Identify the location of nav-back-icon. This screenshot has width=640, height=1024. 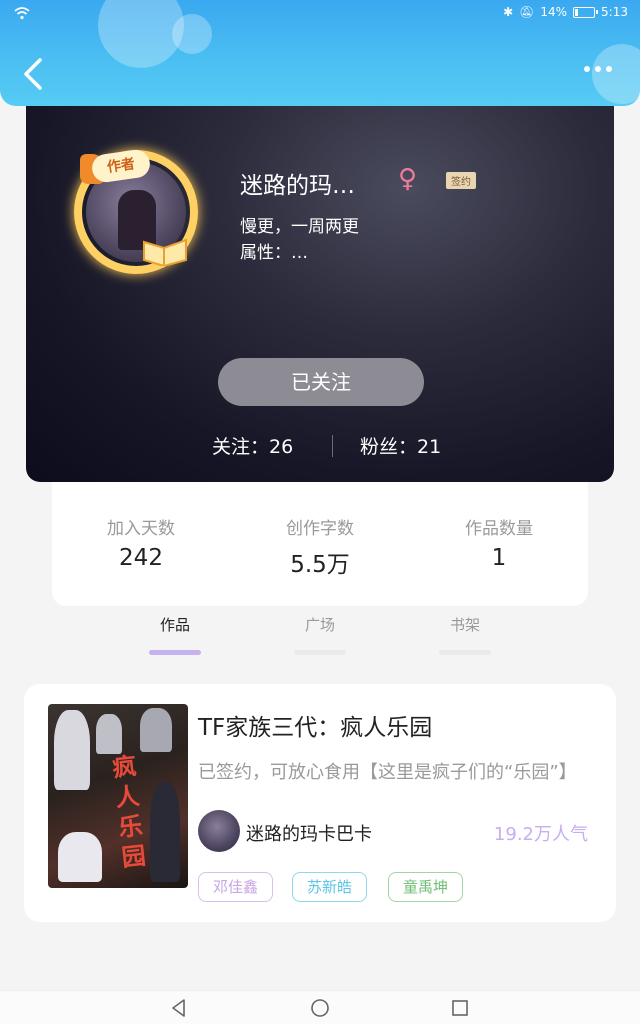
(179, 1008).